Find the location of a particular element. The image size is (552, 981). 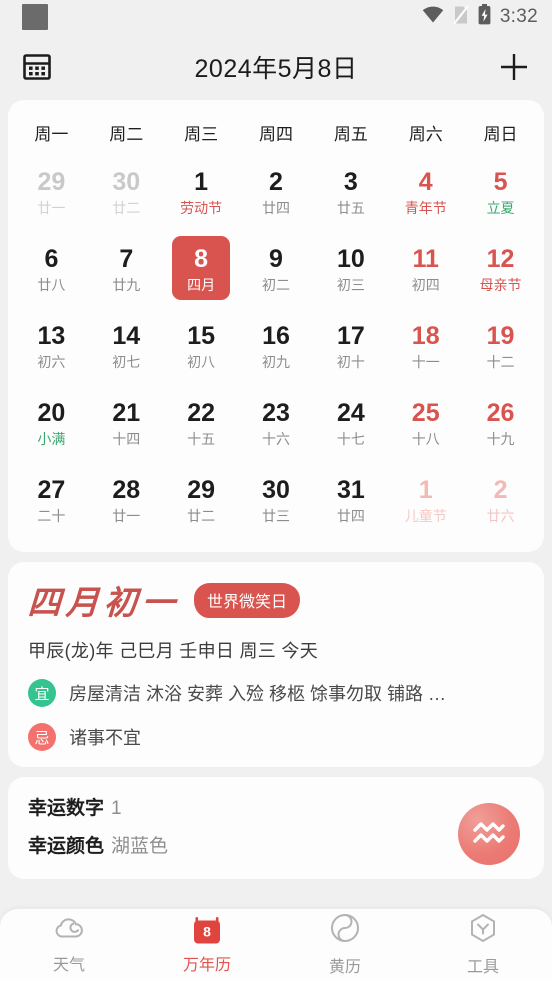

page-title: 2024年5月8日 is located at coordinates (276, 69).